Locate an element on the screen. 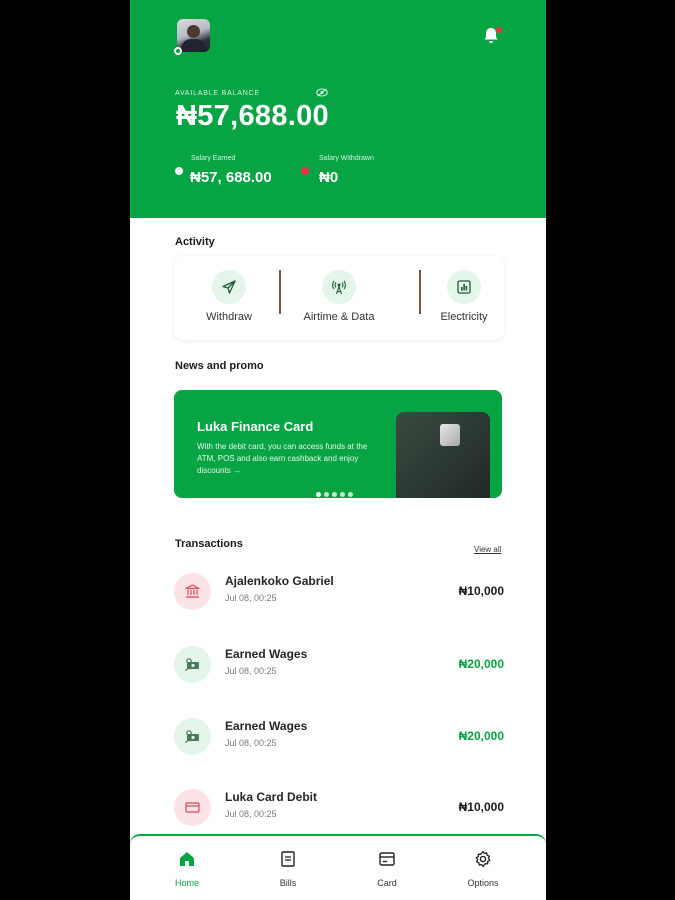 Image resolution: width=675 pixels, height=900 pixels. avatar is located at coordinates (193, 35).